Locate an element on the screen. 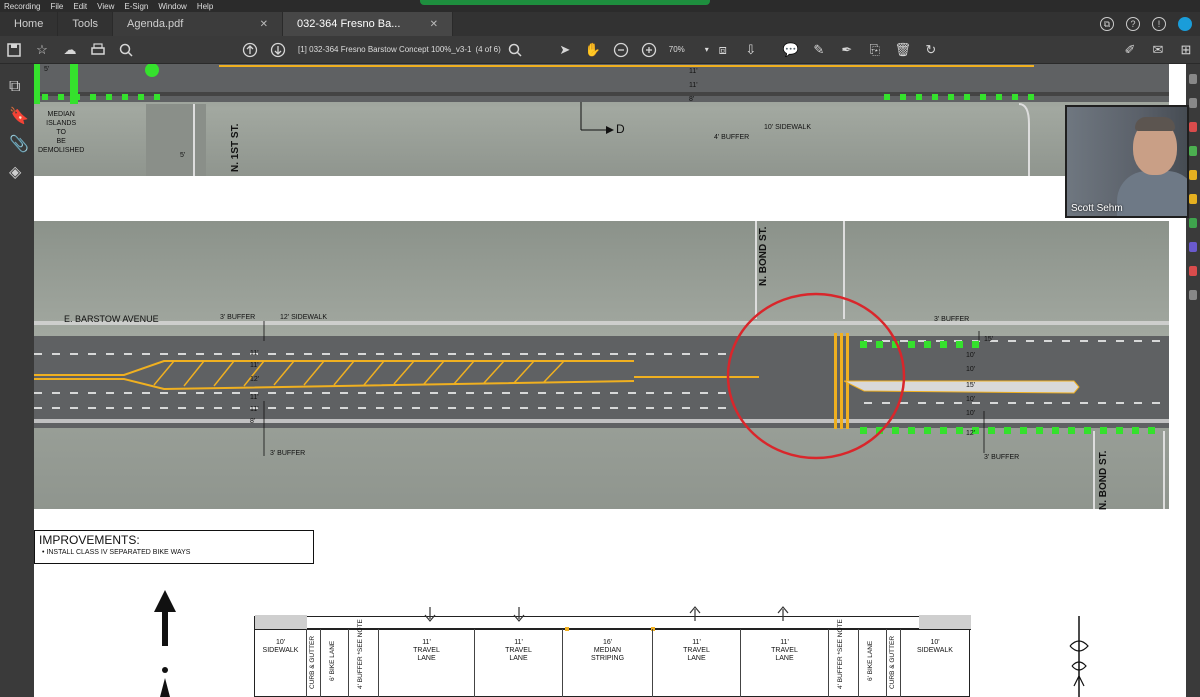 The width and height of the screenshot is (1200, 697). layers-icon: ◈ is located at coordinates (17, 171).